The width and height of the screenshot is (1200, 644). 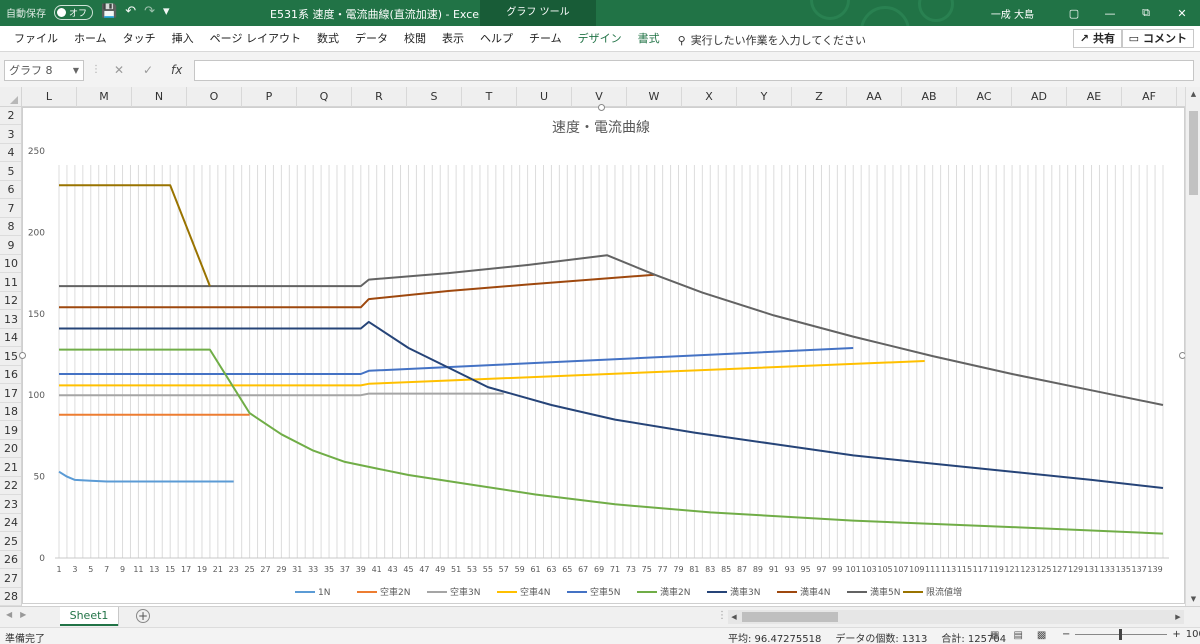 What do you see at coordinates (104, 97) in the screenshot?
I see `column-header-m: M` at bounding box center [104, 97].